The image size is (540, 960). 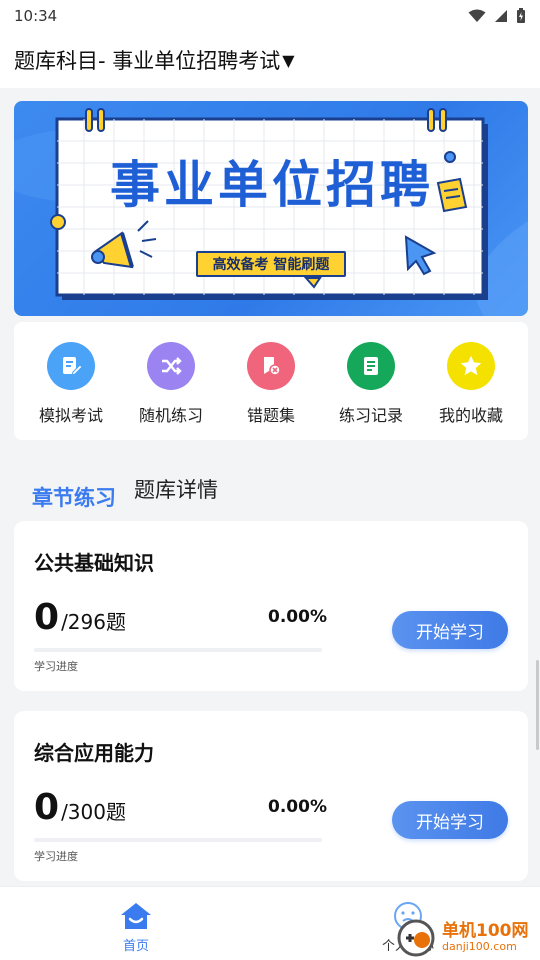 What do you see at coordinates (74, 497) in the screenshot?
I see `tab-chapter-practice: 章节练习` at bounding box center [74, 497].